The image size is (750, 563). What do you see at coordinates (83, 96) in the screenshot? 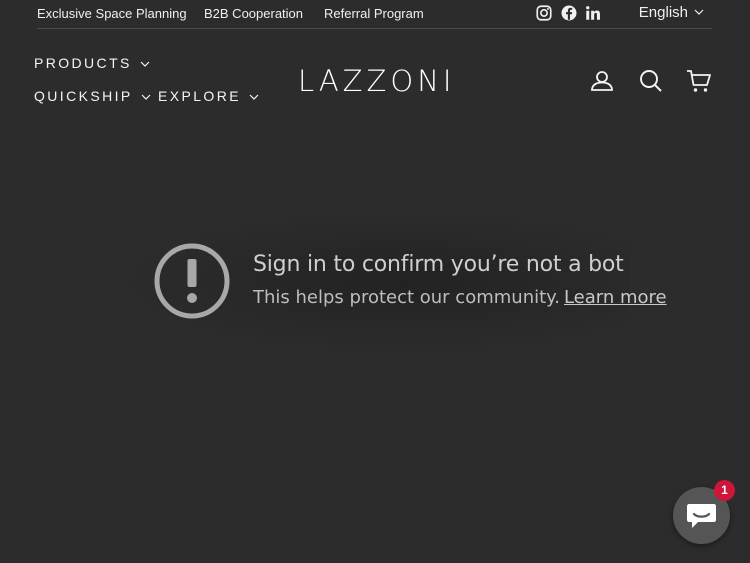
I see `nav-quickship-label: QUICKSHIP` at bounding box center [83, 96].